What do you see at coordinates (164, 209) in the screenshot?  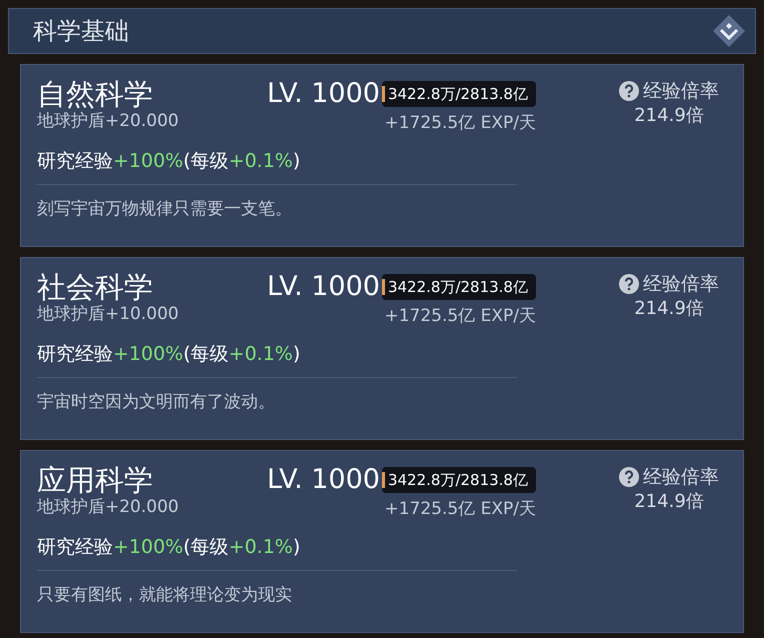 I see `description: 刻写宇宙万物规律只需要一支笔。` at bounding box center [164, 209].